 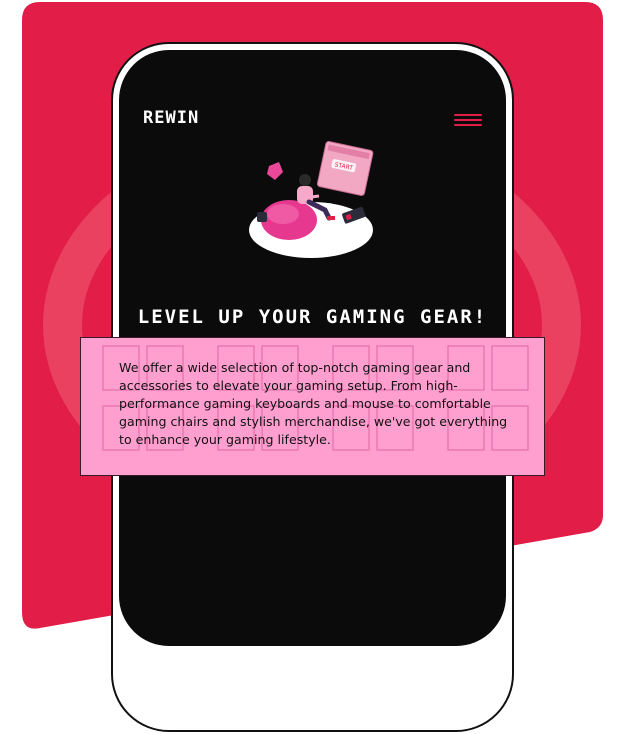 What do you see at coordinates (171, 118) in the screenshot?
I see `brand-logo: REWIN` at bounding box center [171, 118].